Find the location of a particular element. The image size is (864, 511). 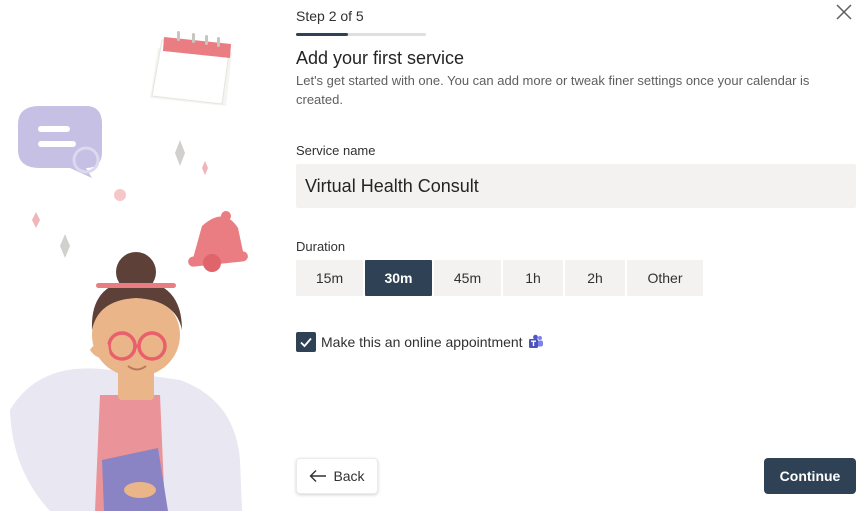

service-name-label: Service name is located at coordinates (336, 150).